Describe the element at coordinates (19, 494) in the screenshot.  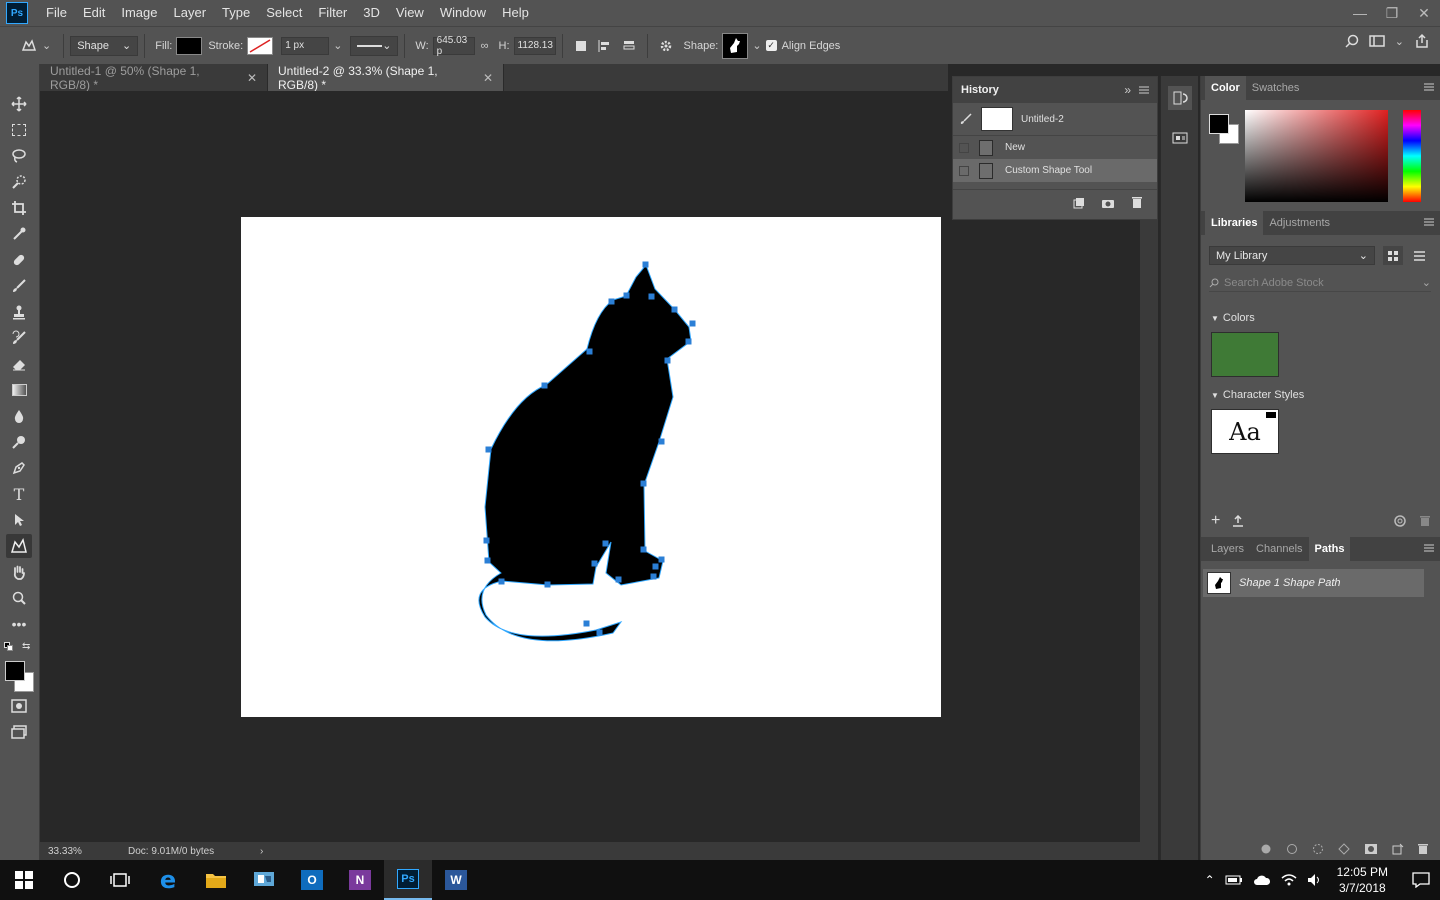
I see `type-tool-icon: T` at that location.